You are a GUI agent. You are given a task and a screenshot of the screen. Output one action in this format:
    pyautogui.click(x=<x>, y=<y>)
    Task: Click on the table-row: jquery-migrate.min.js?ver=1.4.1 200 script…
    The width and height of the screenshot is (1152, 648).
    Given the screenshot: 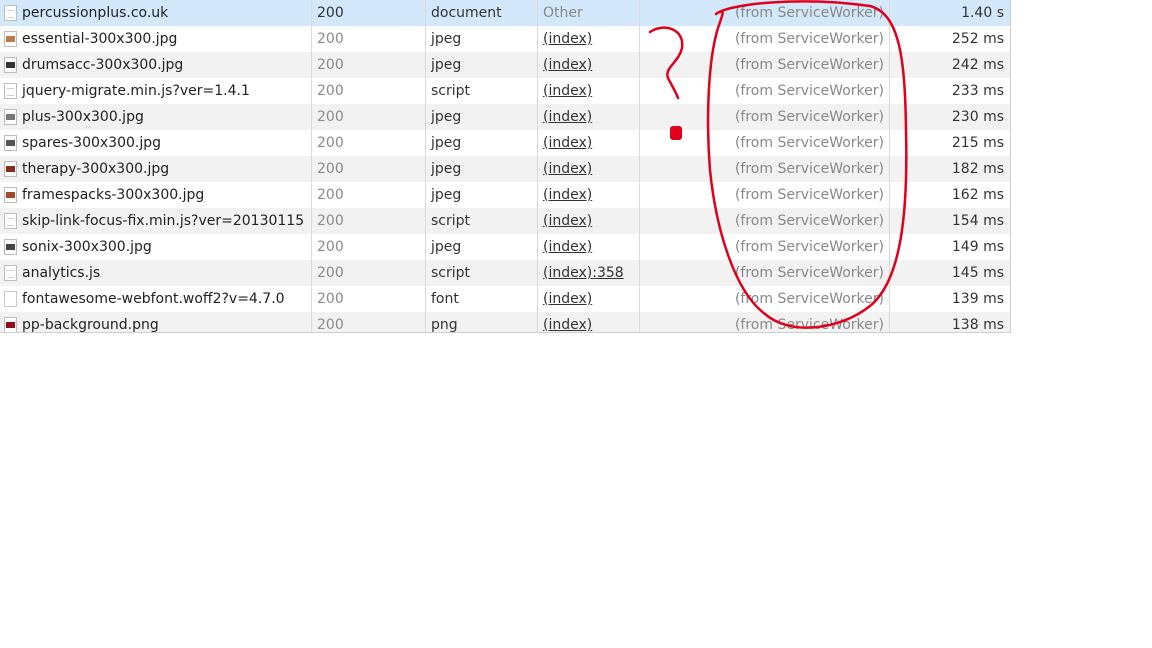 What is the action you would take?
    pyautogui.click(x=505, y=91)
    